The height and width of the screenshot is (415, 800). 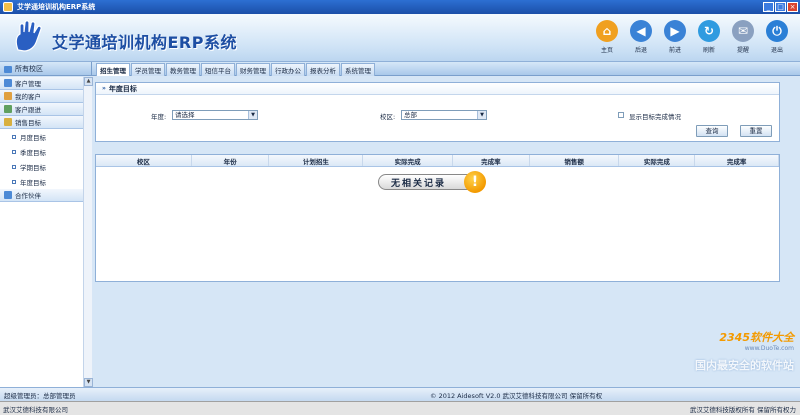 What do you see at coordinates (621, 115) in the screenshot?
I see `show-complete-checkbox` at bounding box center [621, 115].